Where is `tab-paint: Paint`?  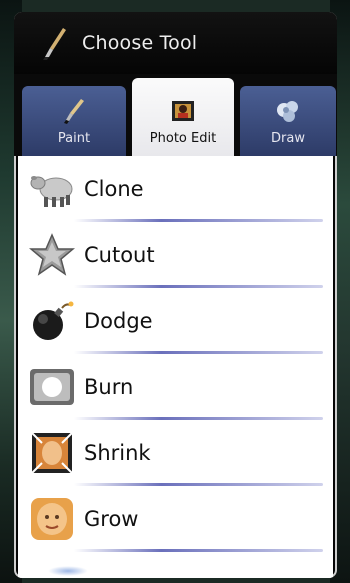
tab-paint: Paint is located at coordinates (74, 121).